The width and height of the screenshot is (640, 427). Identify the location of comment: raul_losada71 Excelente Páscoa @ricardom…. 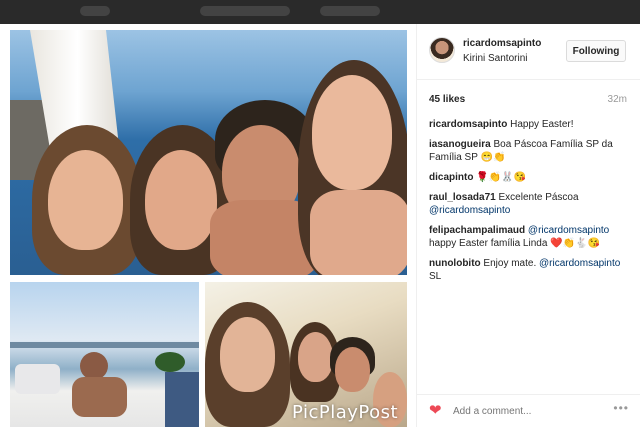
(531, 204).